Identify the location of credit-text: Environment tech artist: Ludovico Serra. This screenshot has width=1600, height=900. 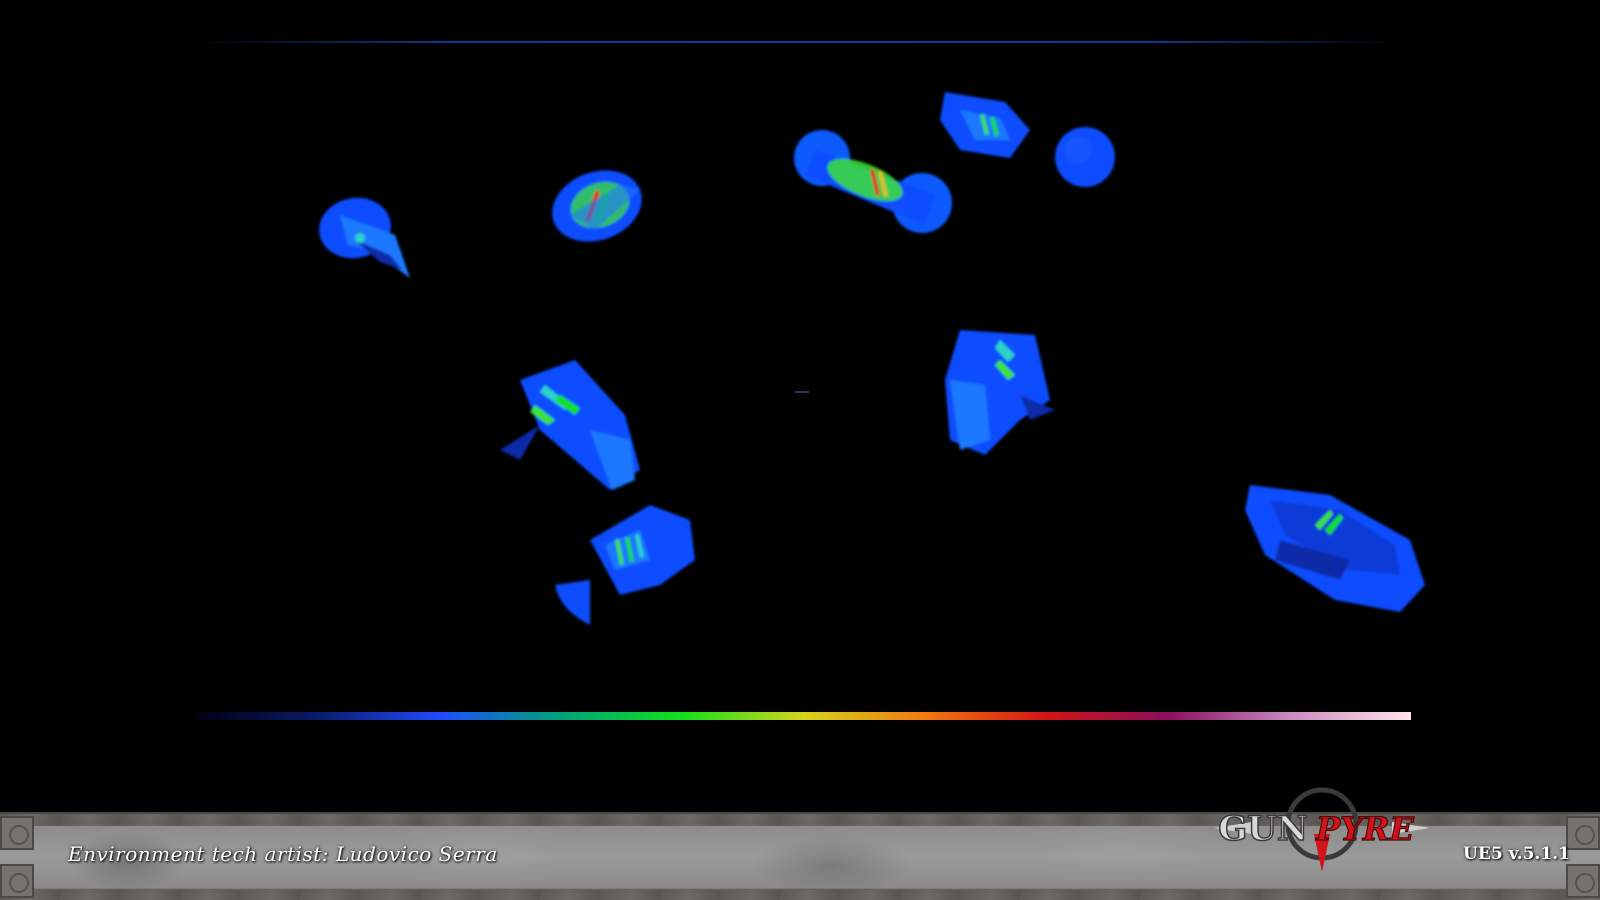
(283, 854).